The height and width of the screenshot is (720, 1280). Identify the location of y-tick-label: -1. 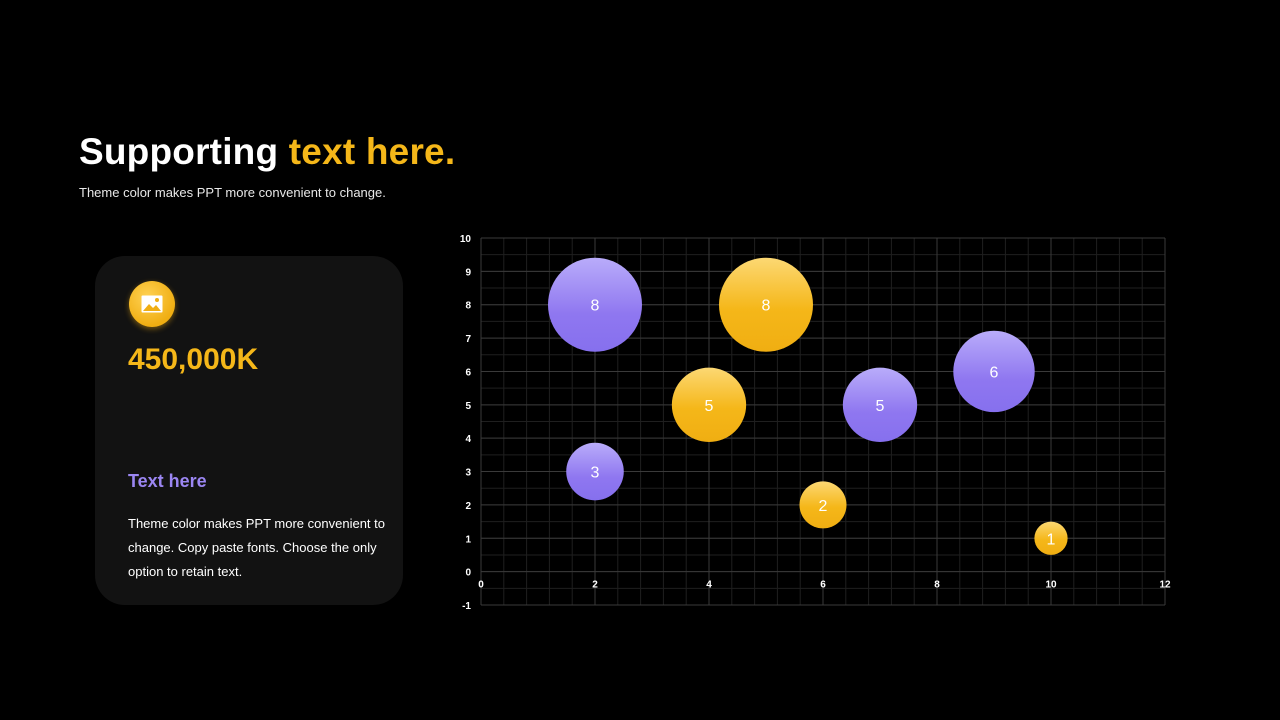
(466, 606).